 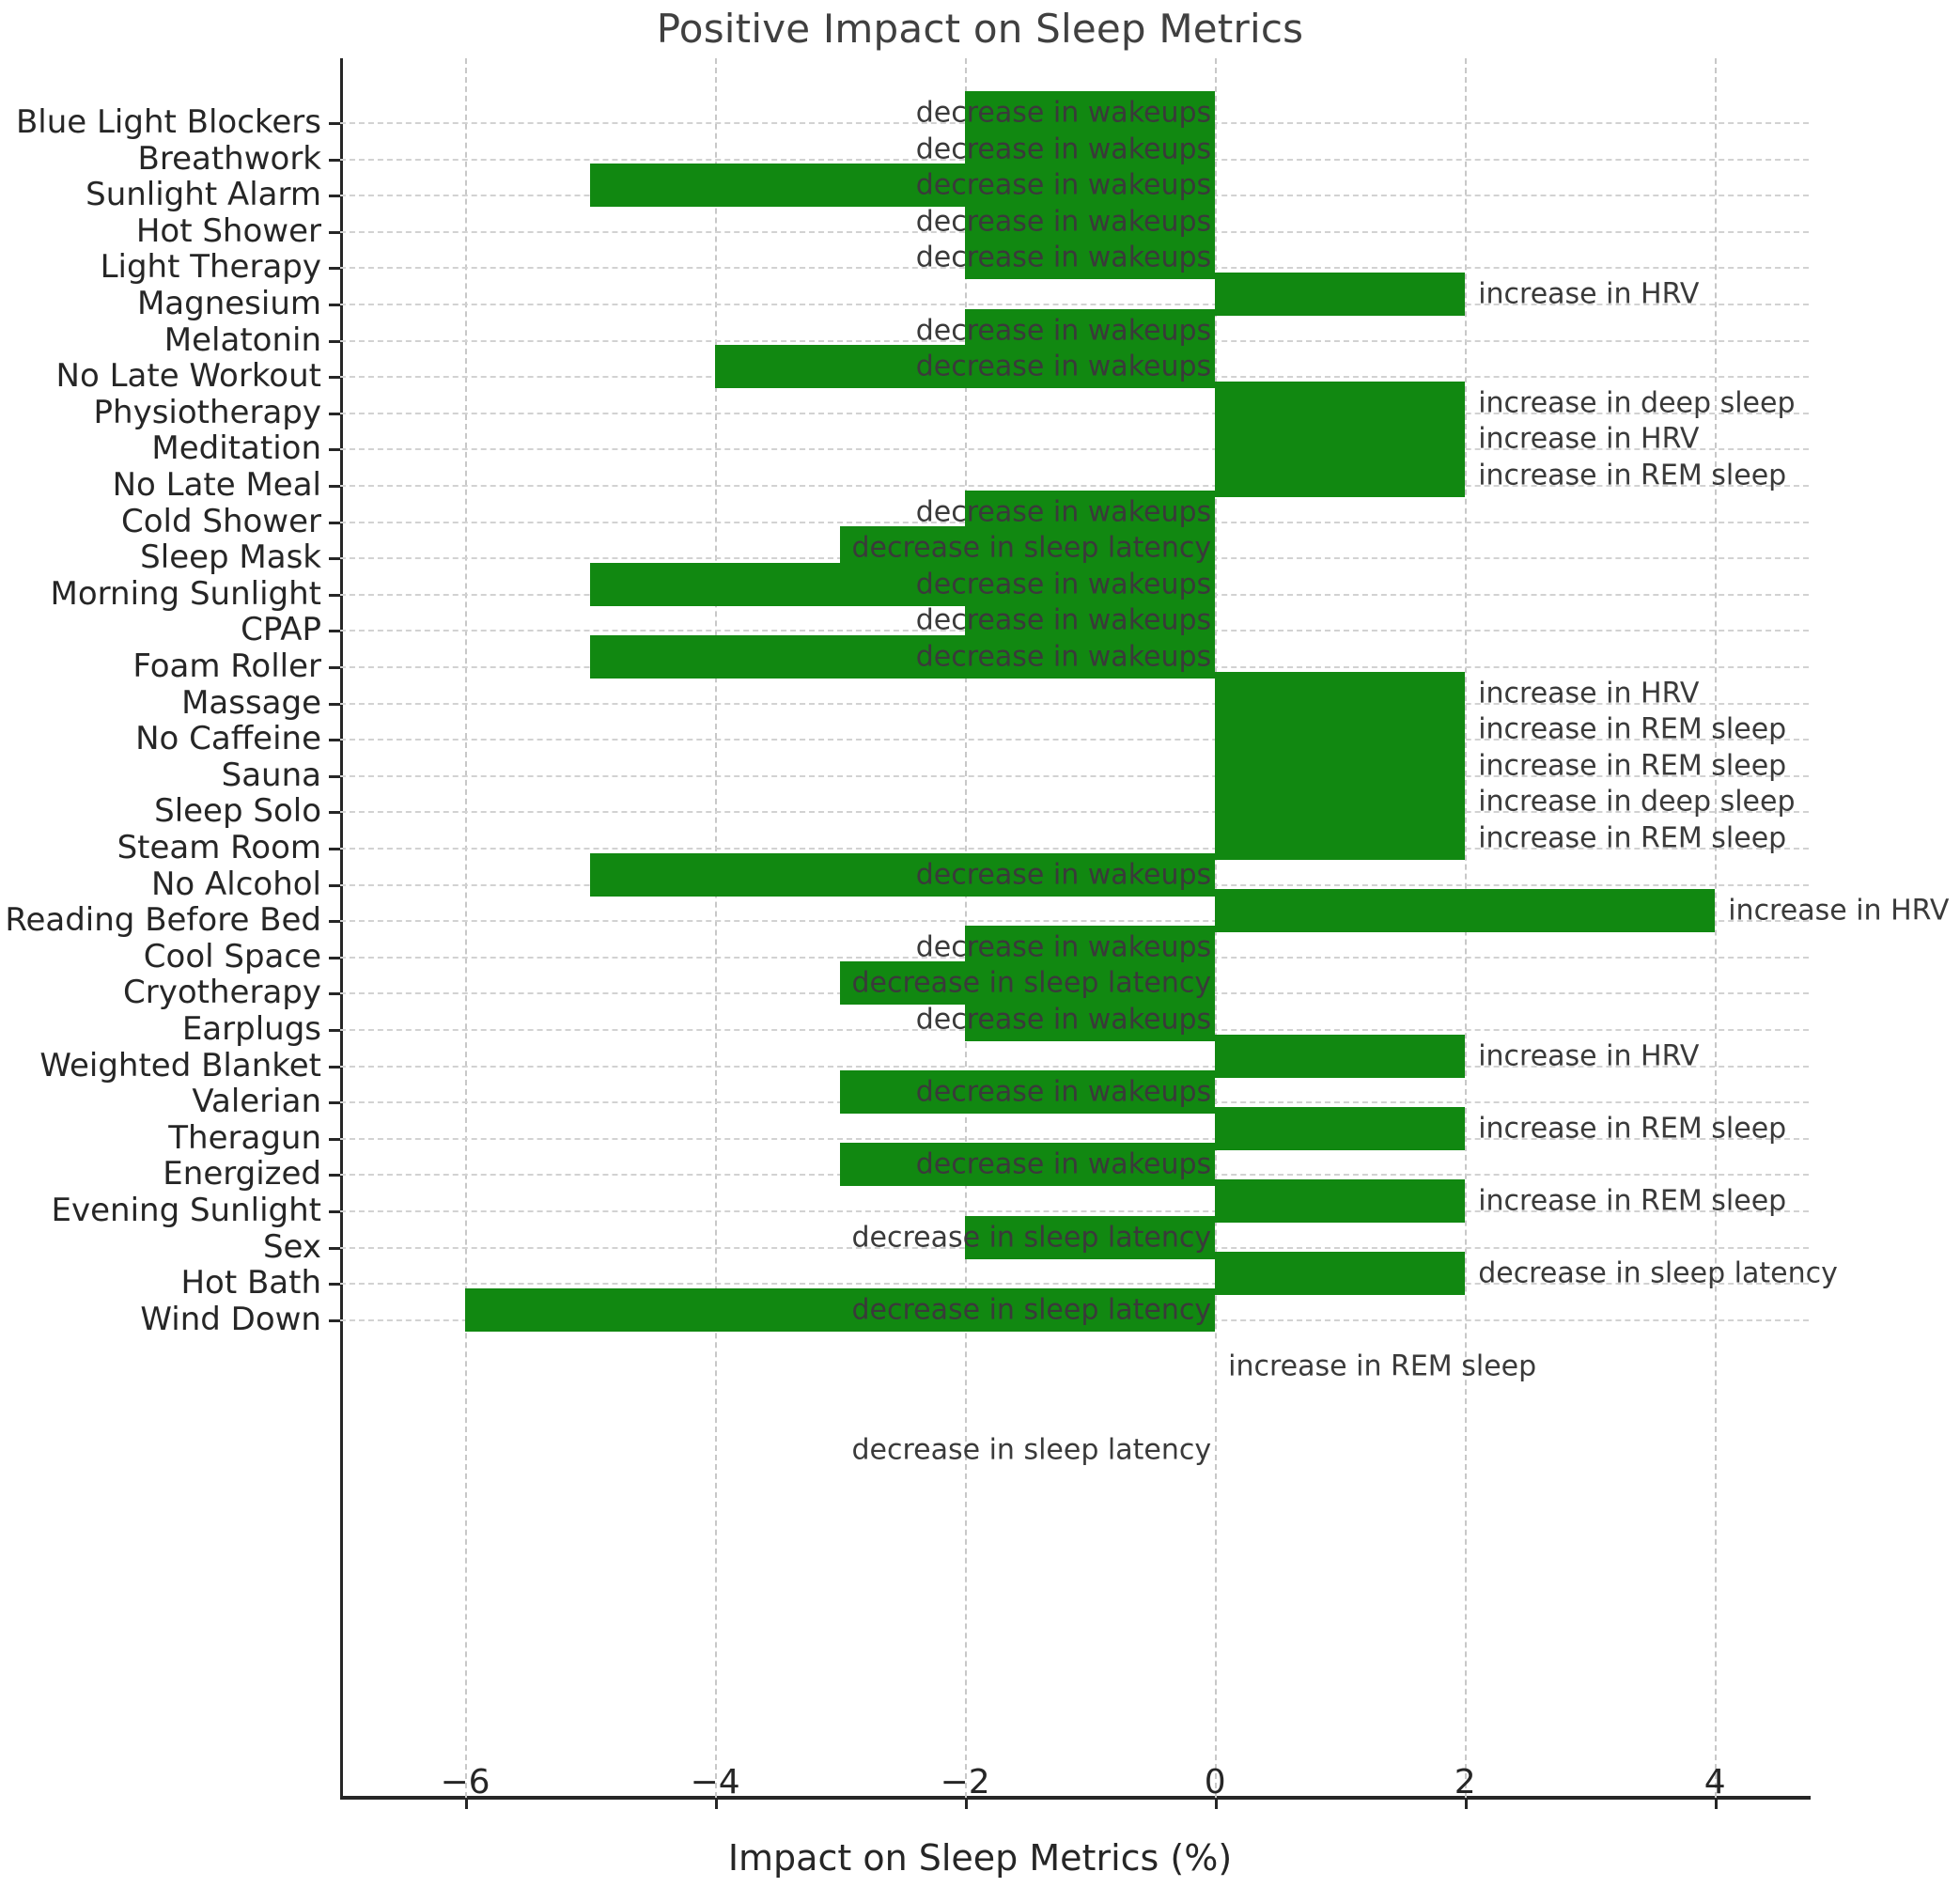 What do you see at coordinates (1031, 1450) in the screenshot?
I see `trailing-annotation: decrease in sleep latency` at bounding box center [1031, 1450].